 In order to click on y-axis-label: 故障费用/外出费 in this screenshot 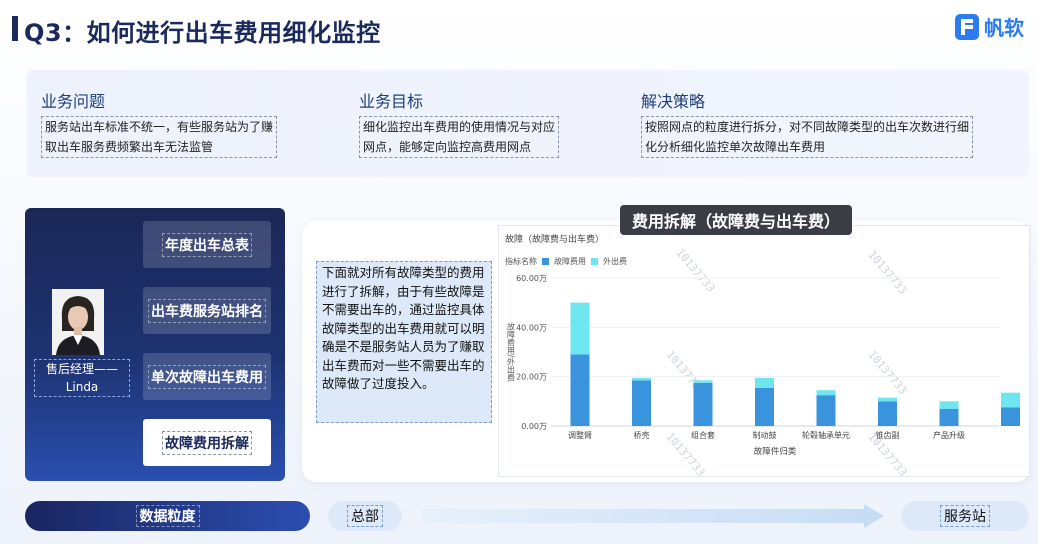, I will do `click(511, 352)`.